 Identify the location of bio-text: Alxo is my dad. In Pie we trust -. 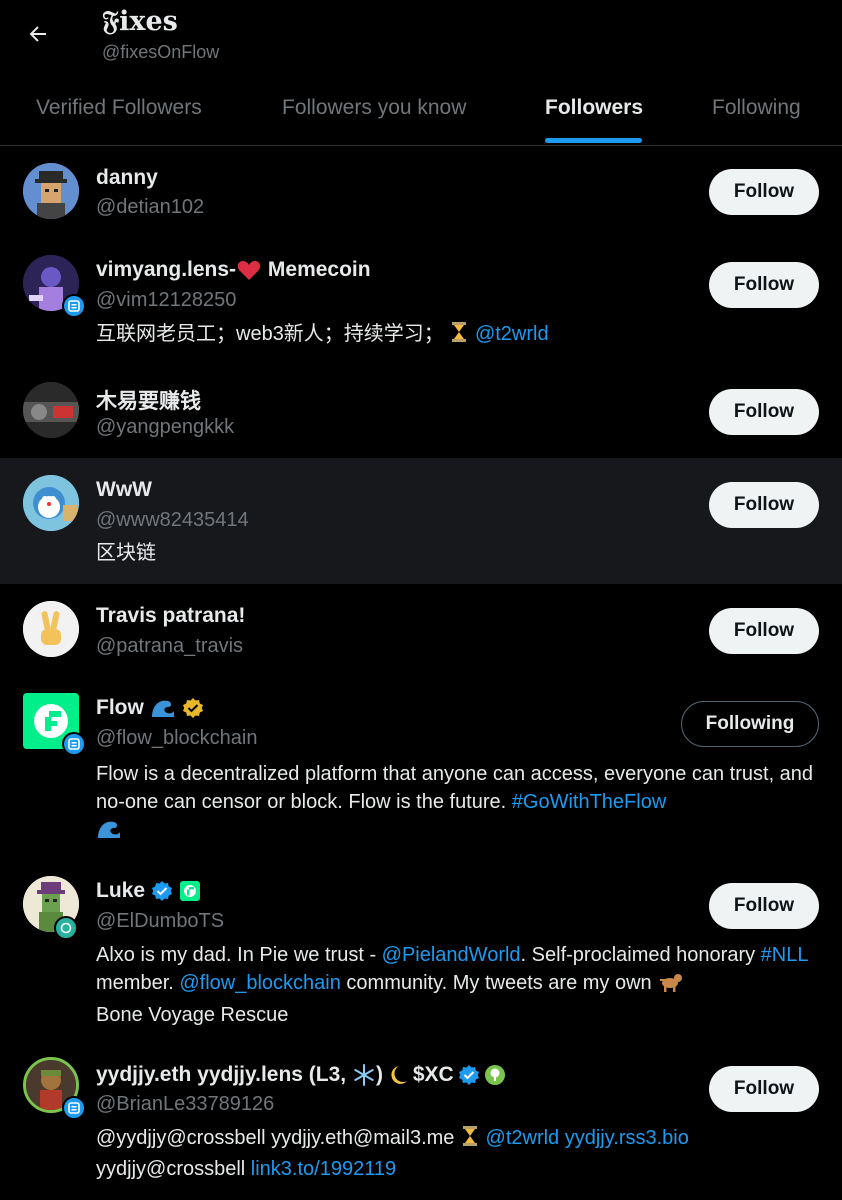
(239, 955).